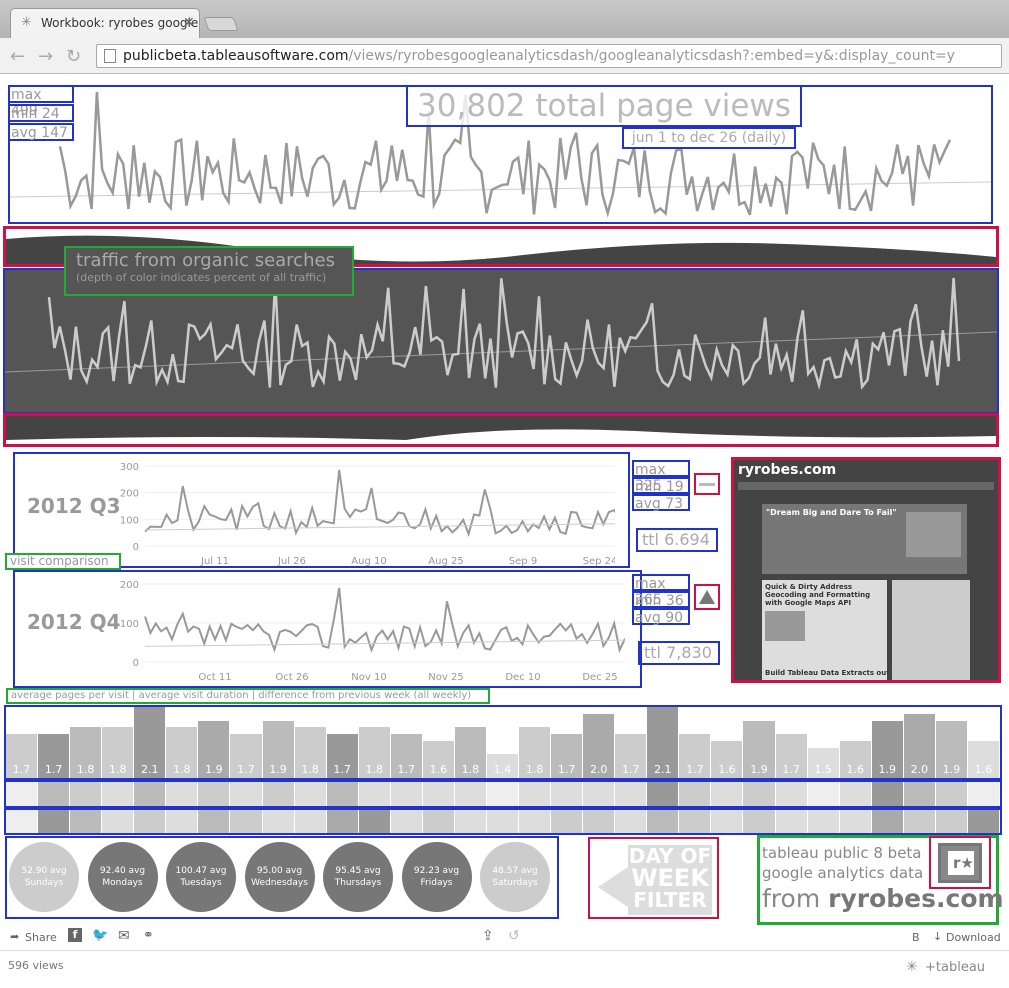 The width and height of the screenshot is (1009, 988). I want to click on day-circle-wednesdays: 95.00 avg Wednesdays, so click(279, 877).